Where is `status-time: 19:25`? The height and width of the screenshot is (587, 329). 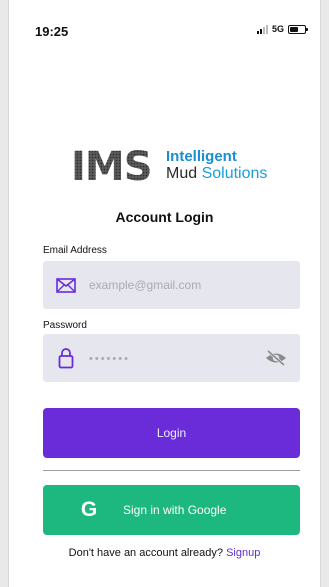 status-time: 19:25 is located at coordinates (52, 31).